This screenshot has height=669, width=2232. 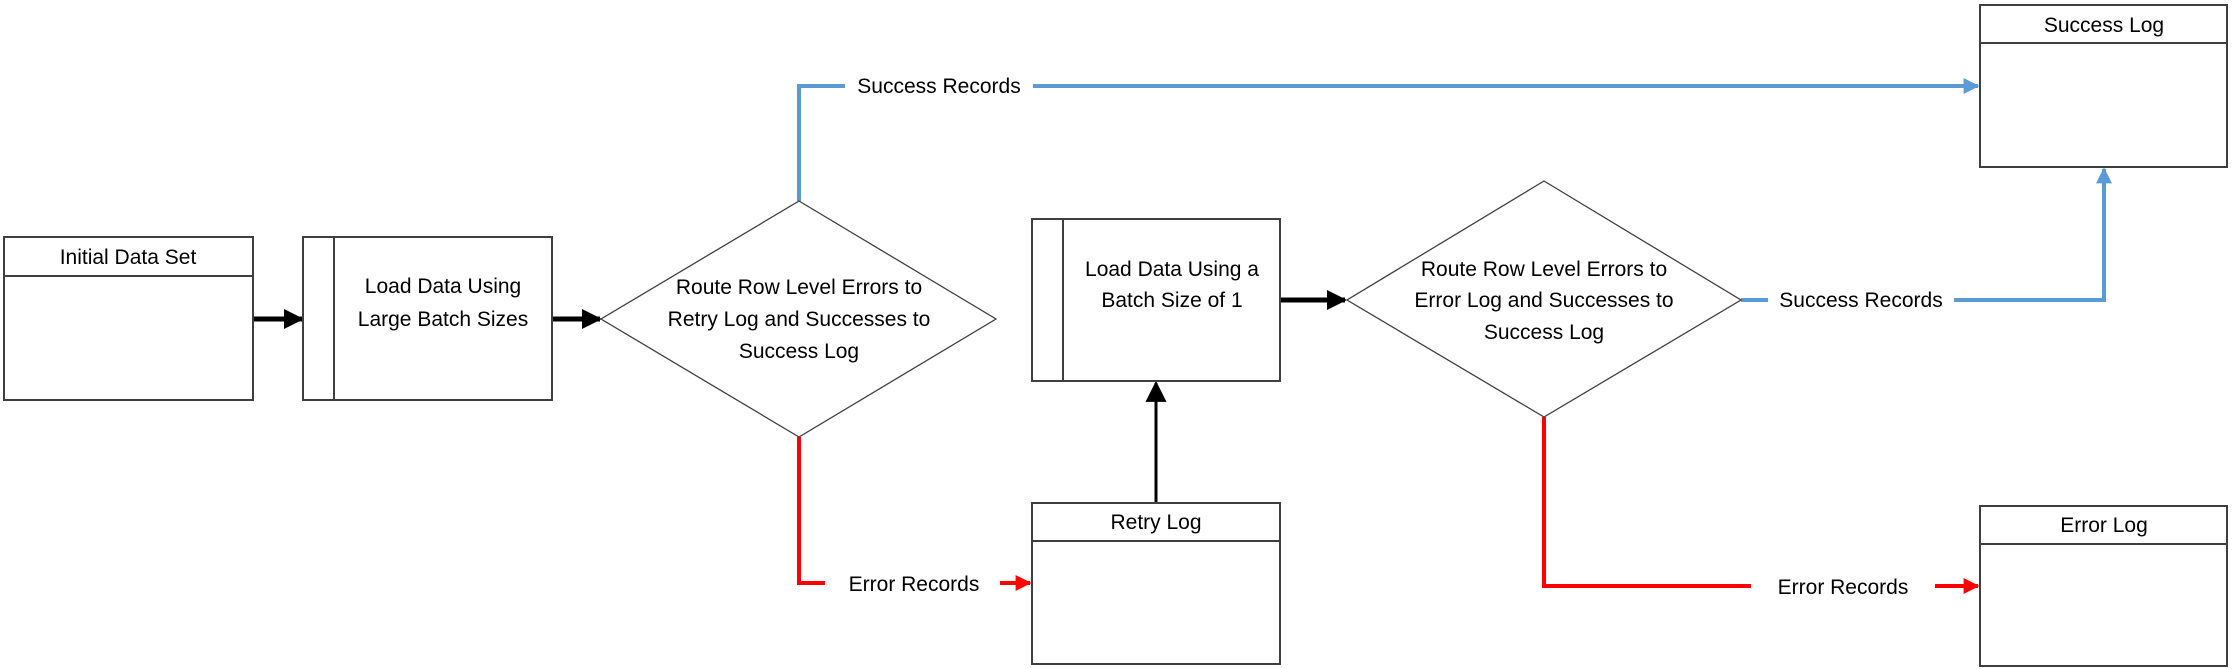 I want to click on node-success-log: Success Log, so click(x=2103, y=86).